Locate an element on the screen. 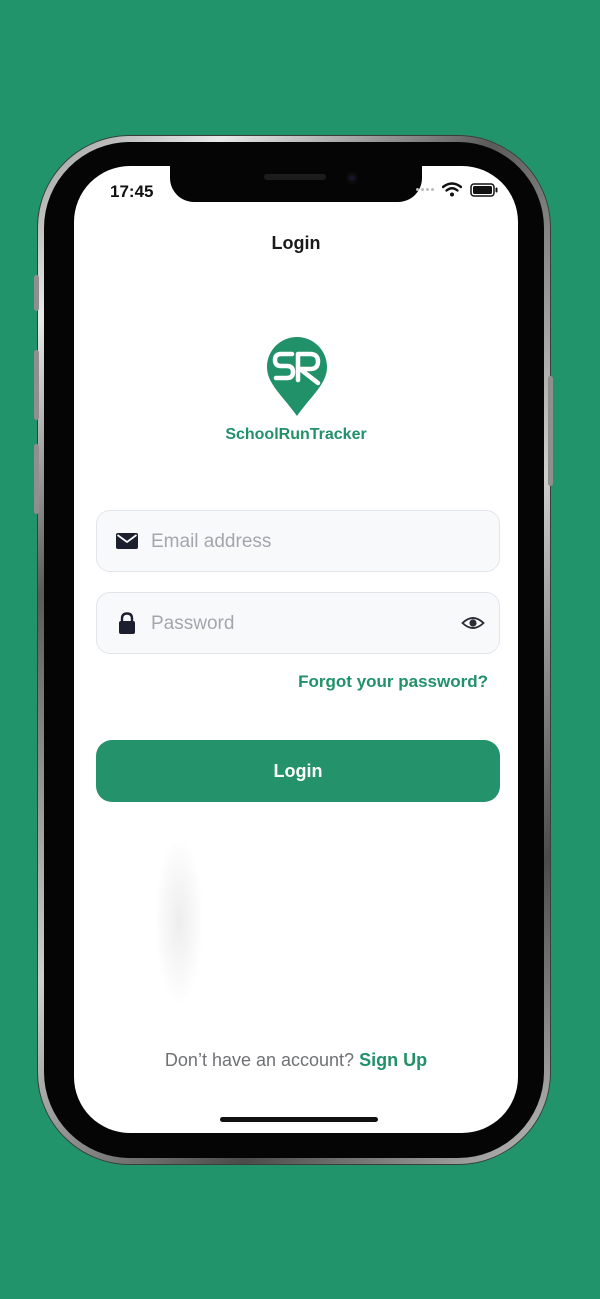 This screenshot has width=600, height=1299. notch is located at coordinates (296, 184).